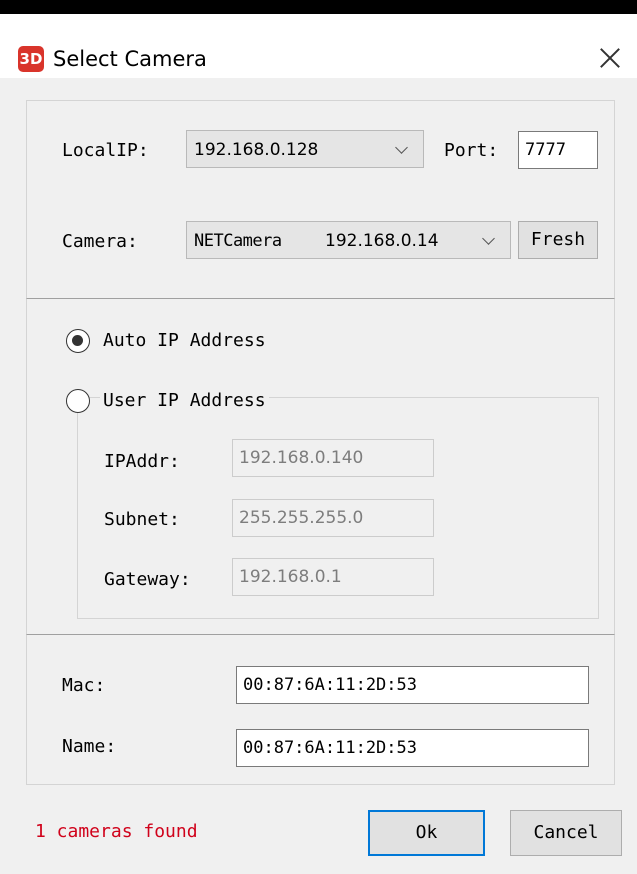 The height and width of the screenshot is (874, 637). What do you see at coordinates (89, 746) in the screenshot?
I see `name-label: Name:` at bounding box center [89, 746].